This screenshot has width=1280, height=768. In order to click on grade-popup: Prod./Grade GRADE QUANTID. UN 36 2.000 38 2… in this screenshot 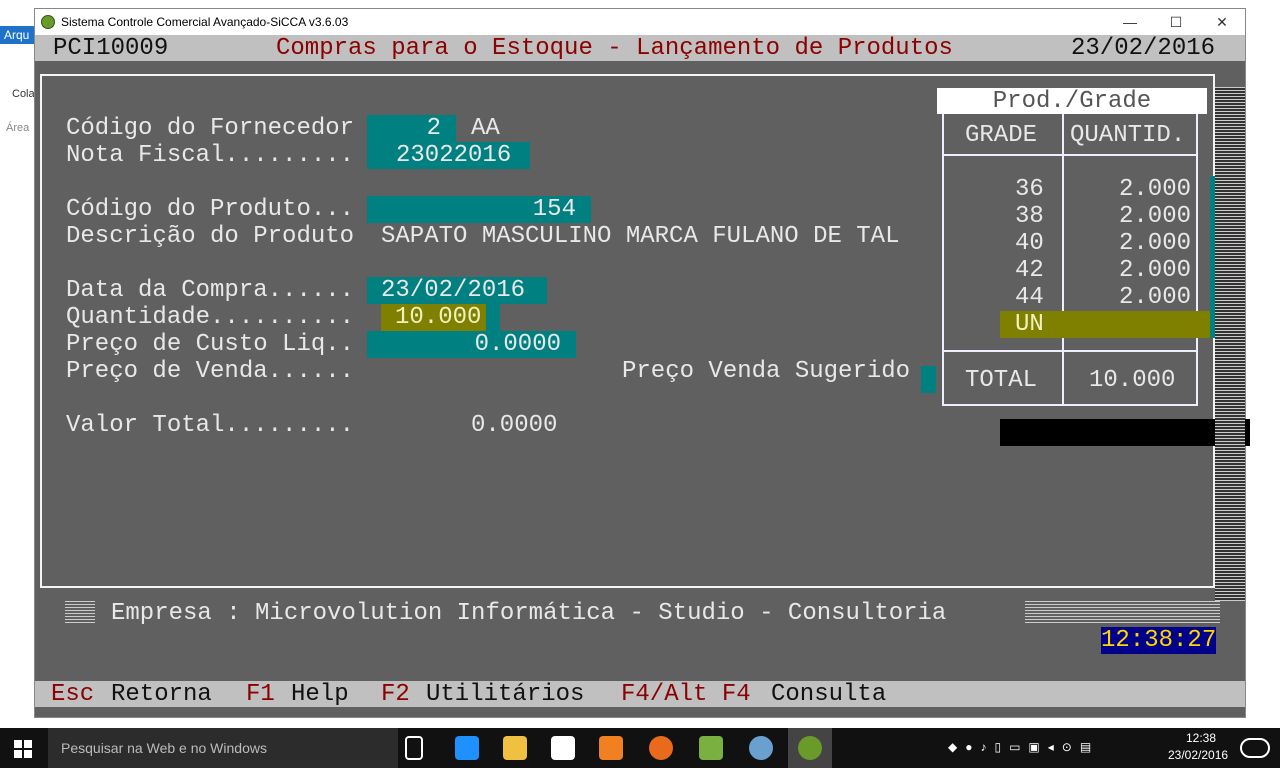, I will do `click(1093, 267)`.